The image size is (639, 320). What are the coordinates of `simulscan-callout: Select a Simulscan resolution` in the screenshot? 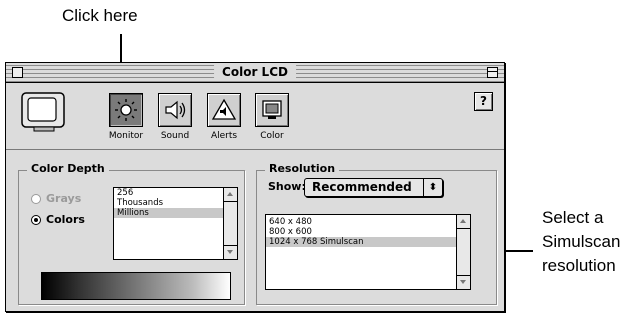 It's located at (581, 242).